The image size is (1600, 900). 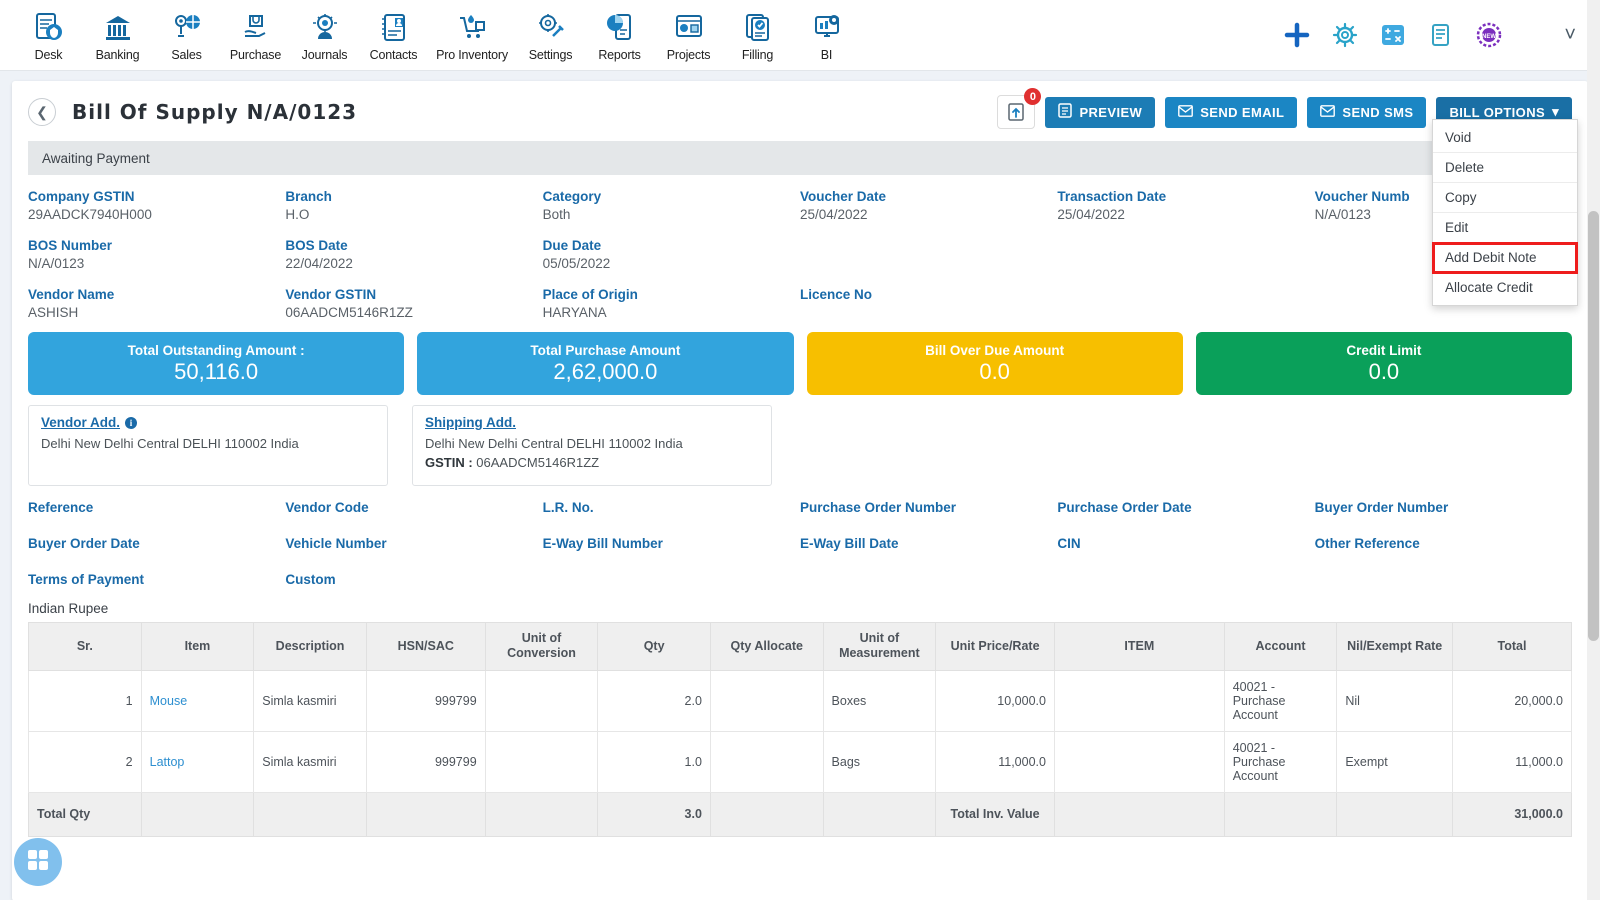 What do you see at coordinates (208, 422) in the screenshot?
I see `vendor-address-title: Vendor Add. i` at bounding box center [208, 422].